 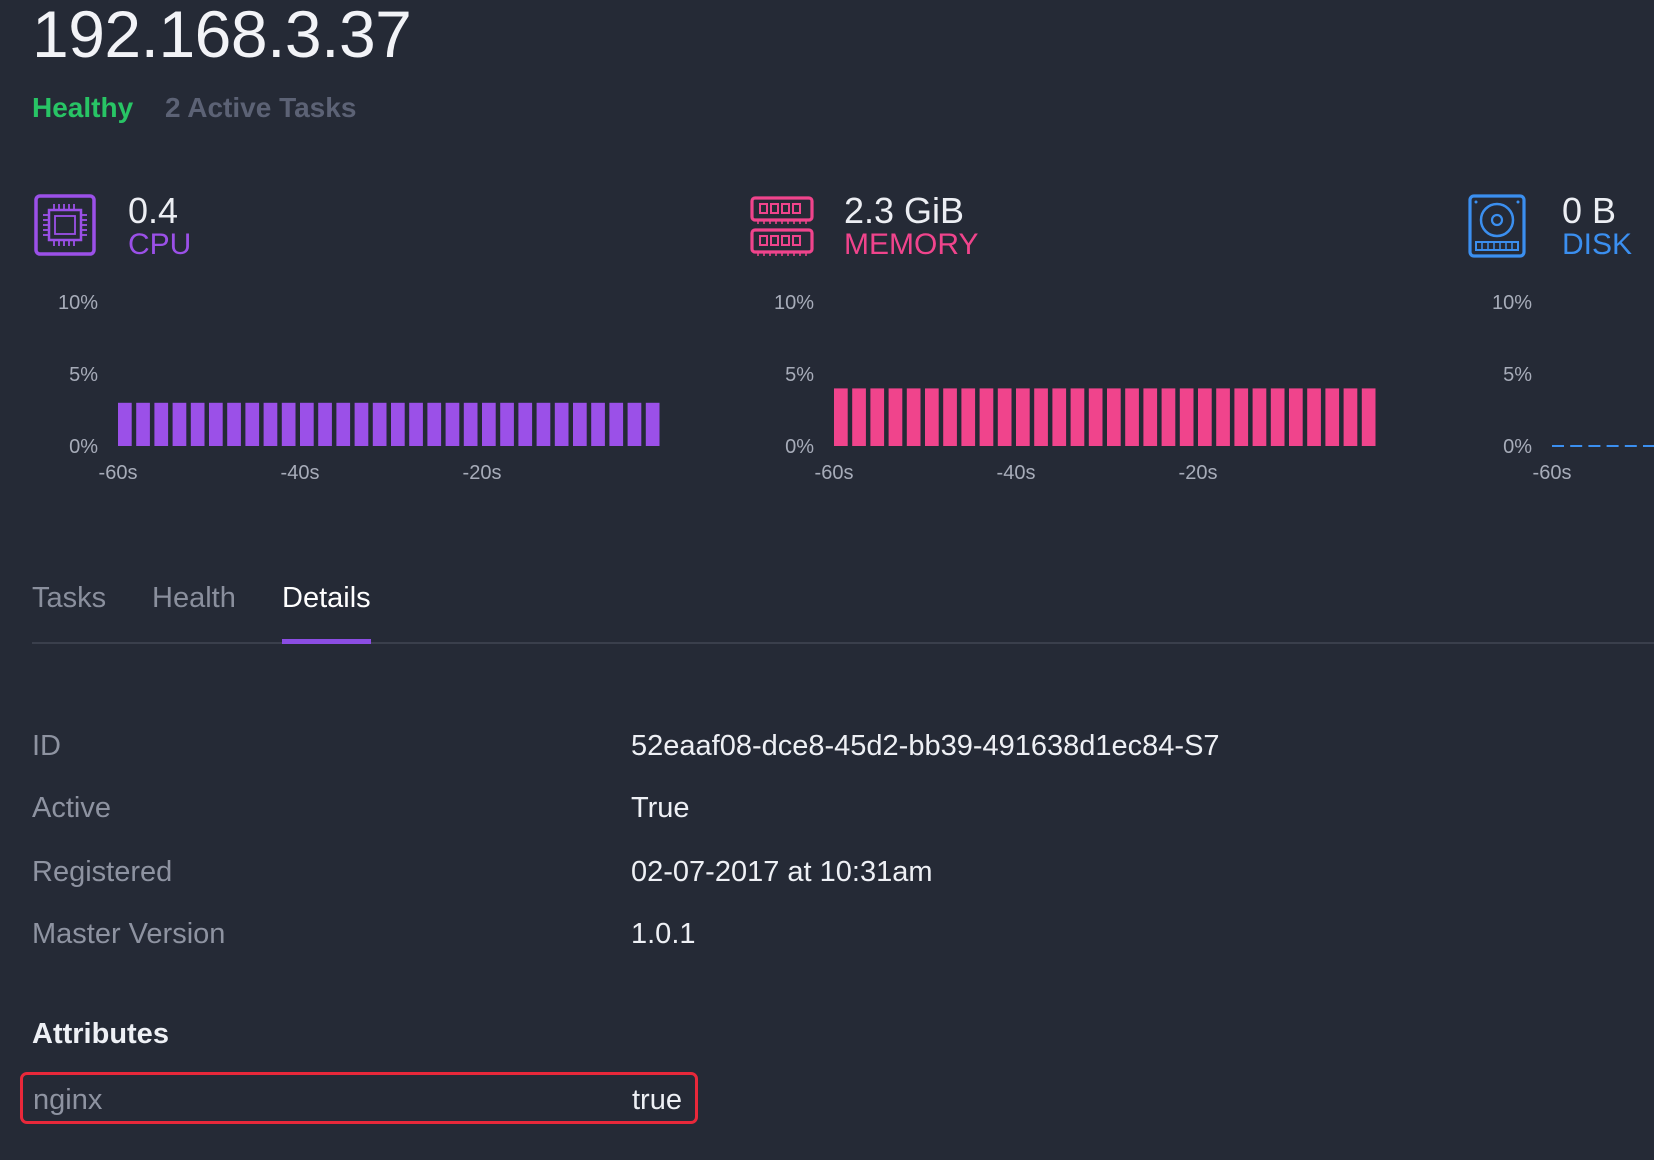 I want to click on memory-label: MEMORY, so click(x=911, y=244).